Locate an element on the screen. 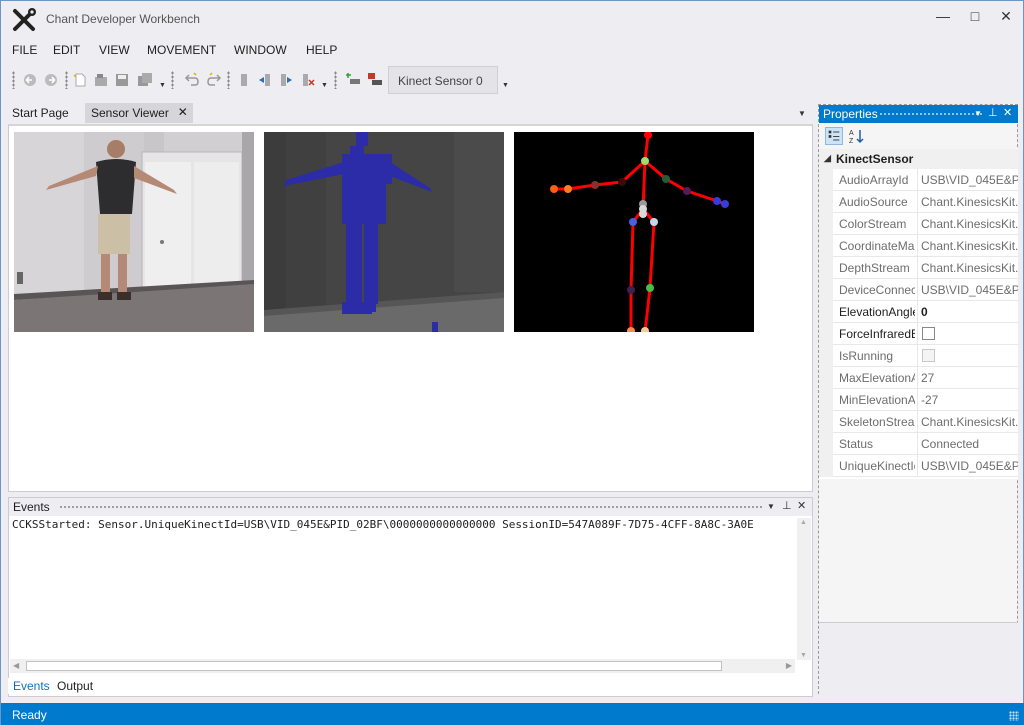 The width and height of the screenshot is (1024, 725). property-row: SkeletonStreamChant.KinesicsKit.S is located at coordinates (918, 422).